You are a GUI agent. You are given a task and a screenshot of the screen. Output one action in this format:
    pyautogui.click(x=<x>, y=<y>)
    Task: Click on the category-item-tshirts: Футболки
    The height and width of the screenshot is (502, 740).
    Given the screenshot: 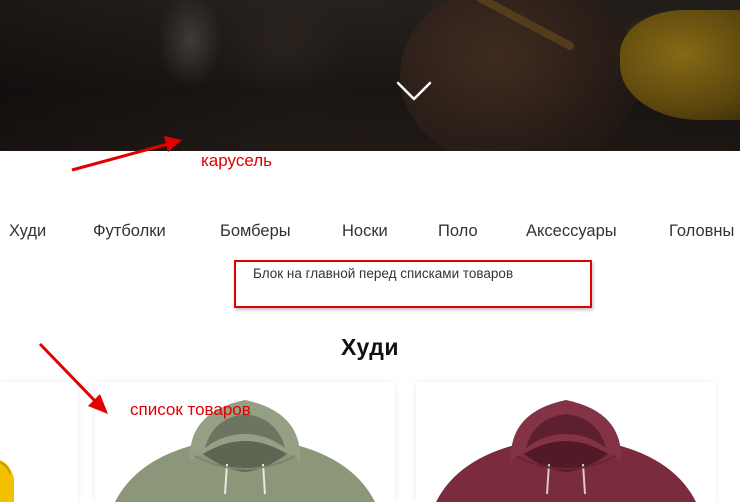 What is the action you would take?
    pyautogui.click(x=129, y=231)
    